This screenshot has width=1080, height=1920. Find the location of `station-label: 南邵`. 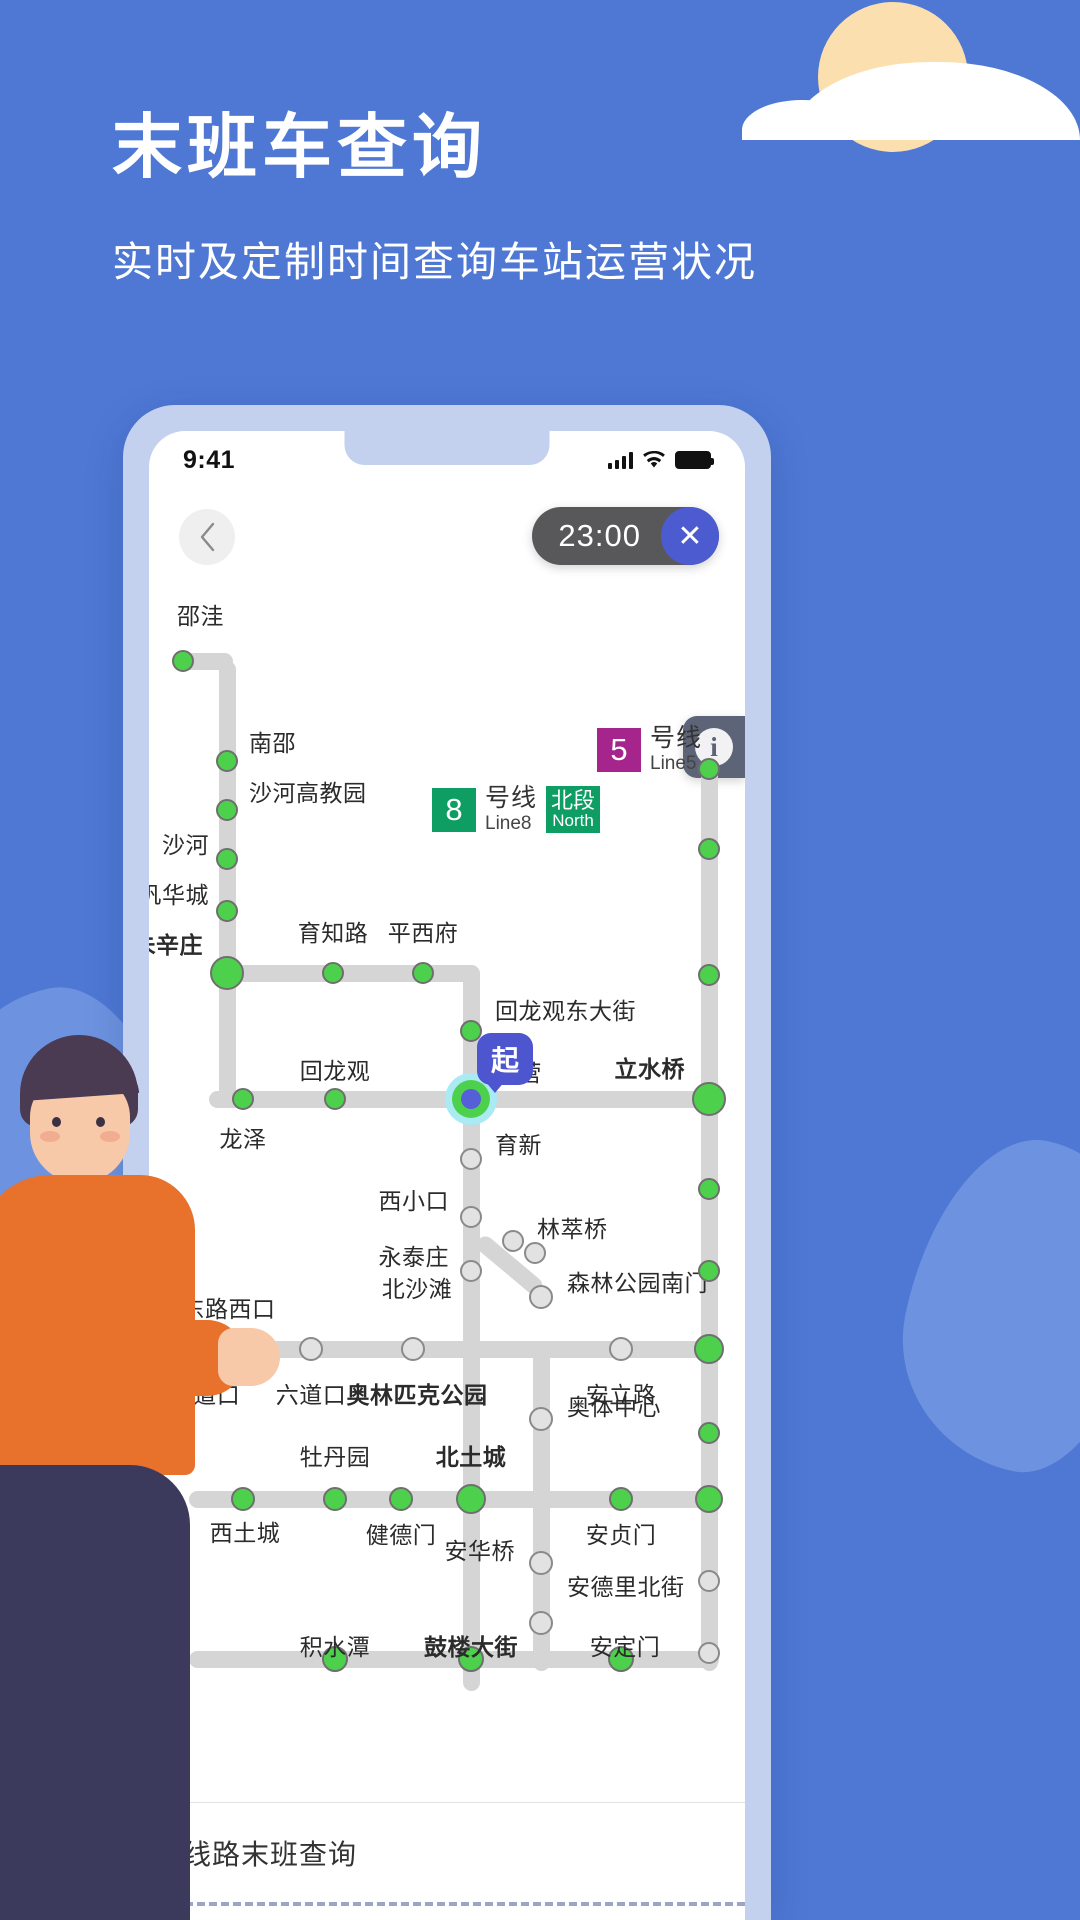

station-label: 南邵 is located at coordinates (272, 741).